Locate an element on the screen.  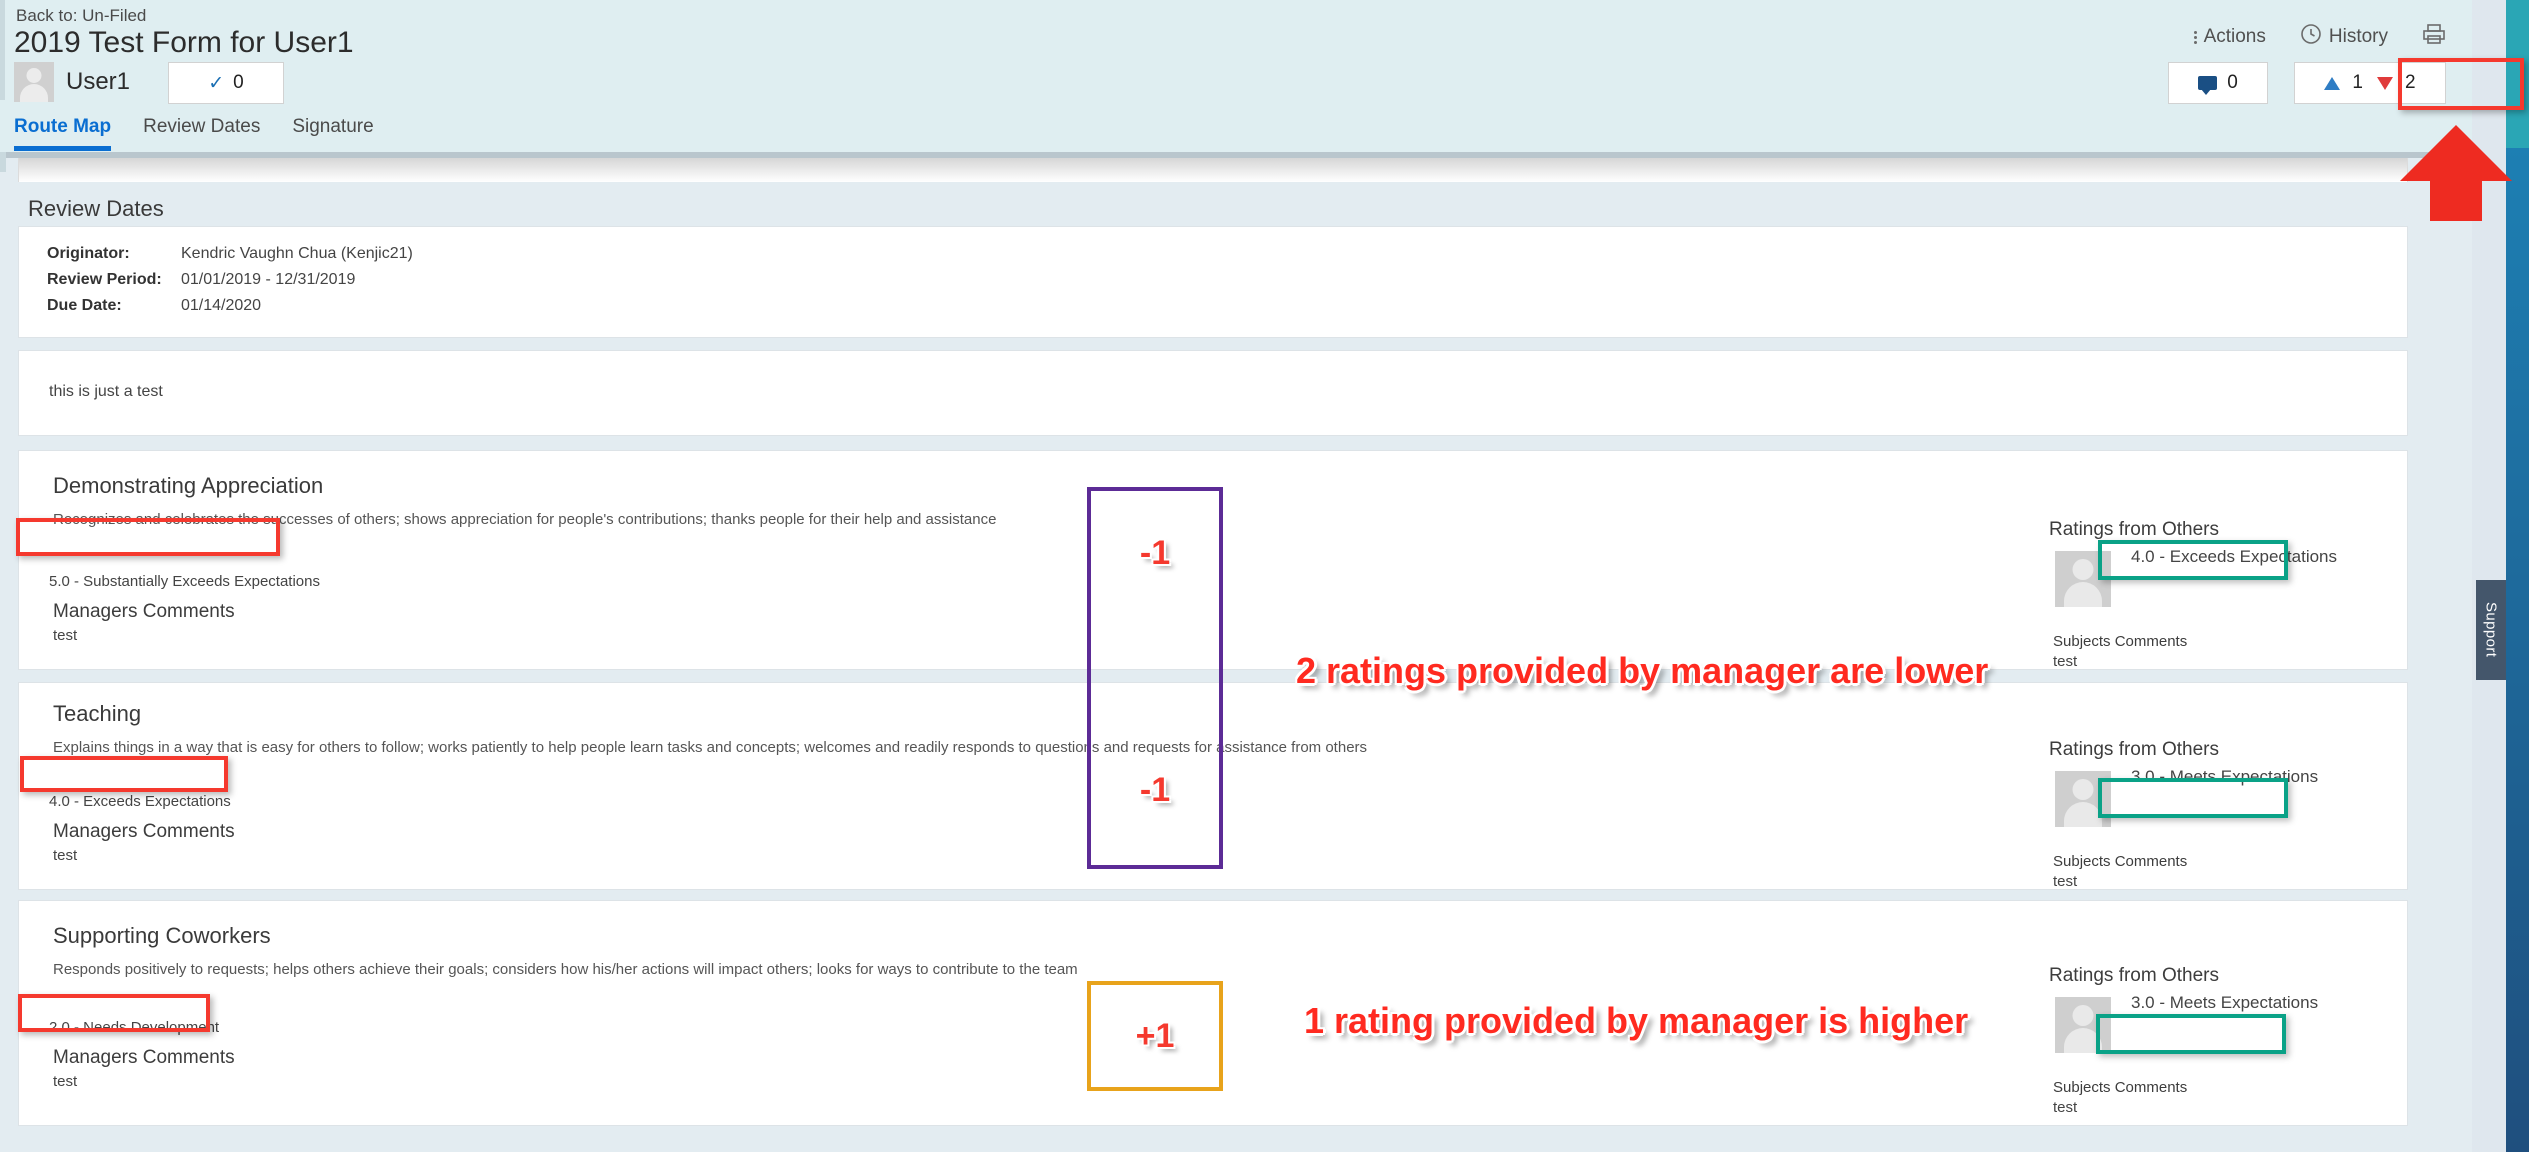
goal-count-value: 0 is located at coordinates (238, 82).